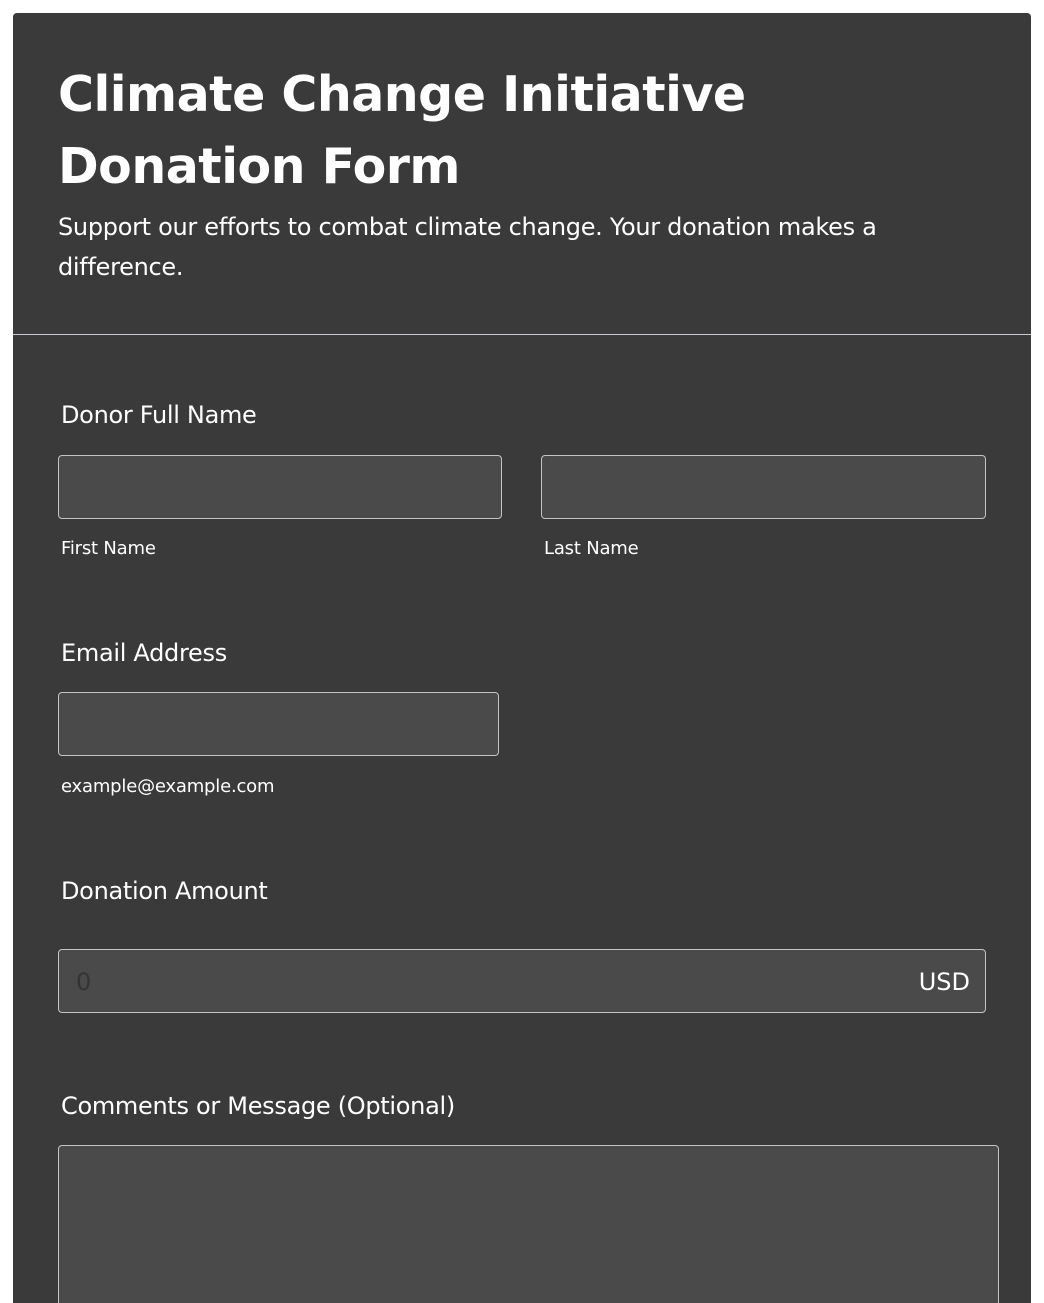  I want to click on email-input, so click(278, 724).